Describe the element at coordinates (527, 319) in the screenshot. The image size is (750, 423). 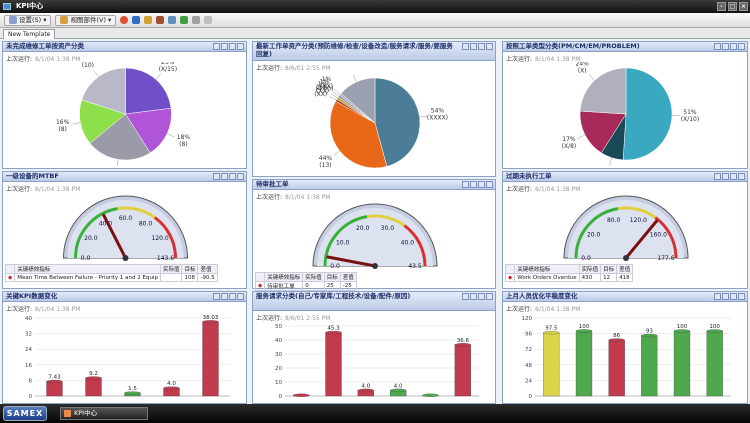
I see `bar-y-tick-label: 120` at that location.